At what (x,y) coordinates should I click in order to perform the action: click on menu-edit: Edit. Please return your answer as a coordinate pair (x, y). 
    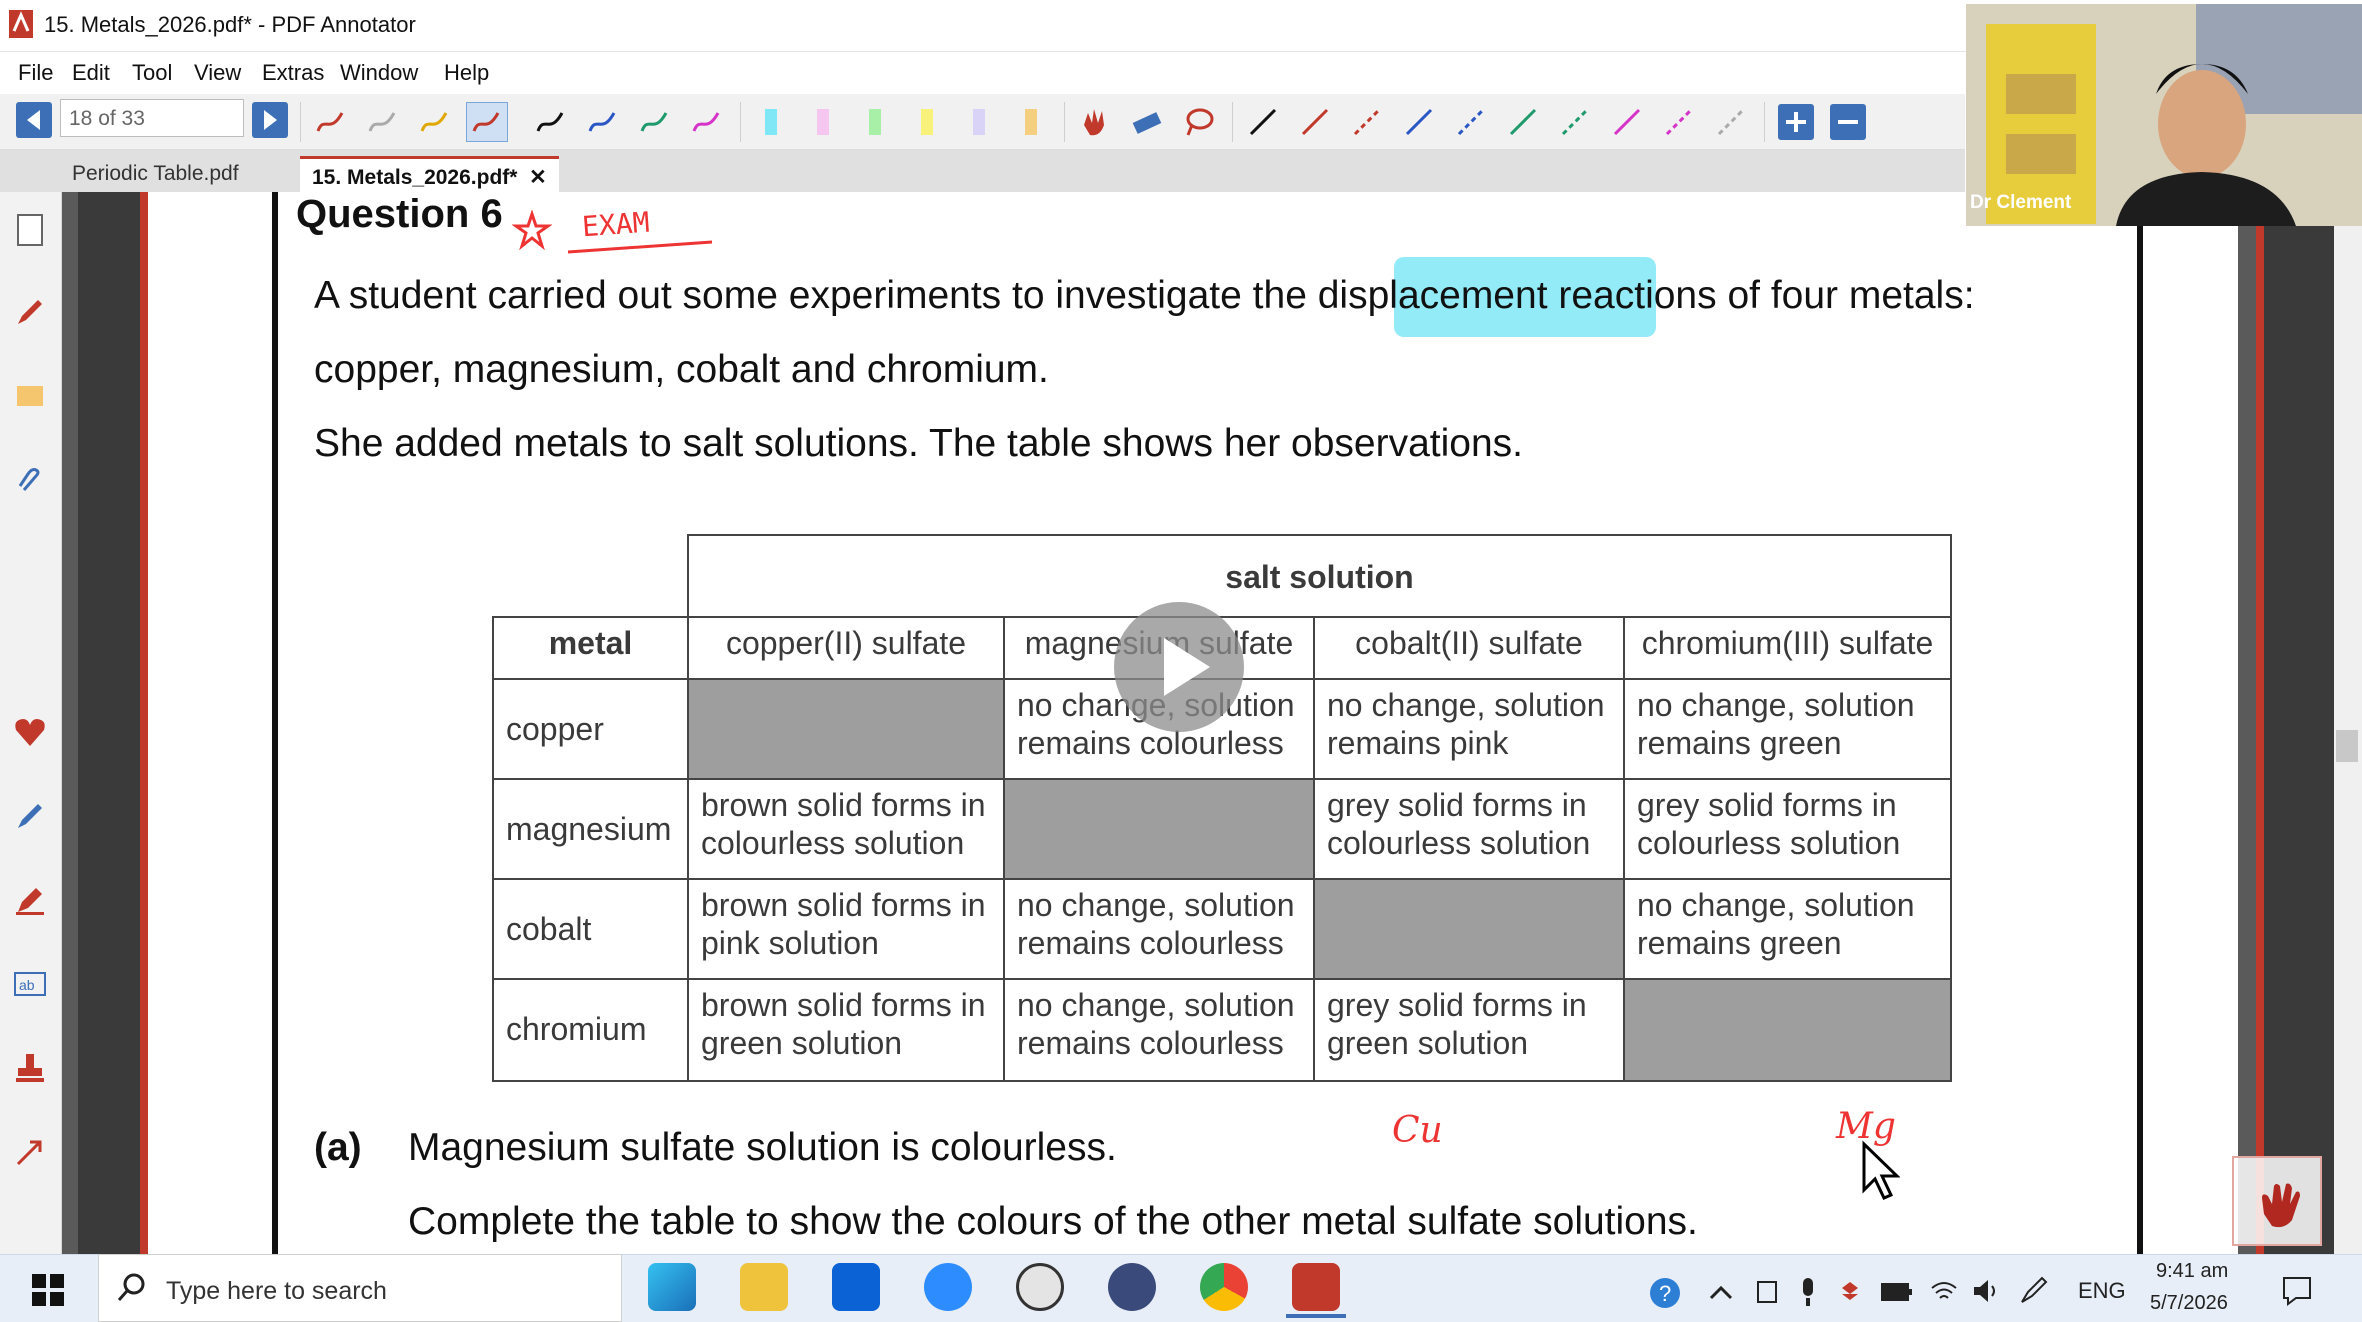
    Looking at the image, I should click on (91, 73).